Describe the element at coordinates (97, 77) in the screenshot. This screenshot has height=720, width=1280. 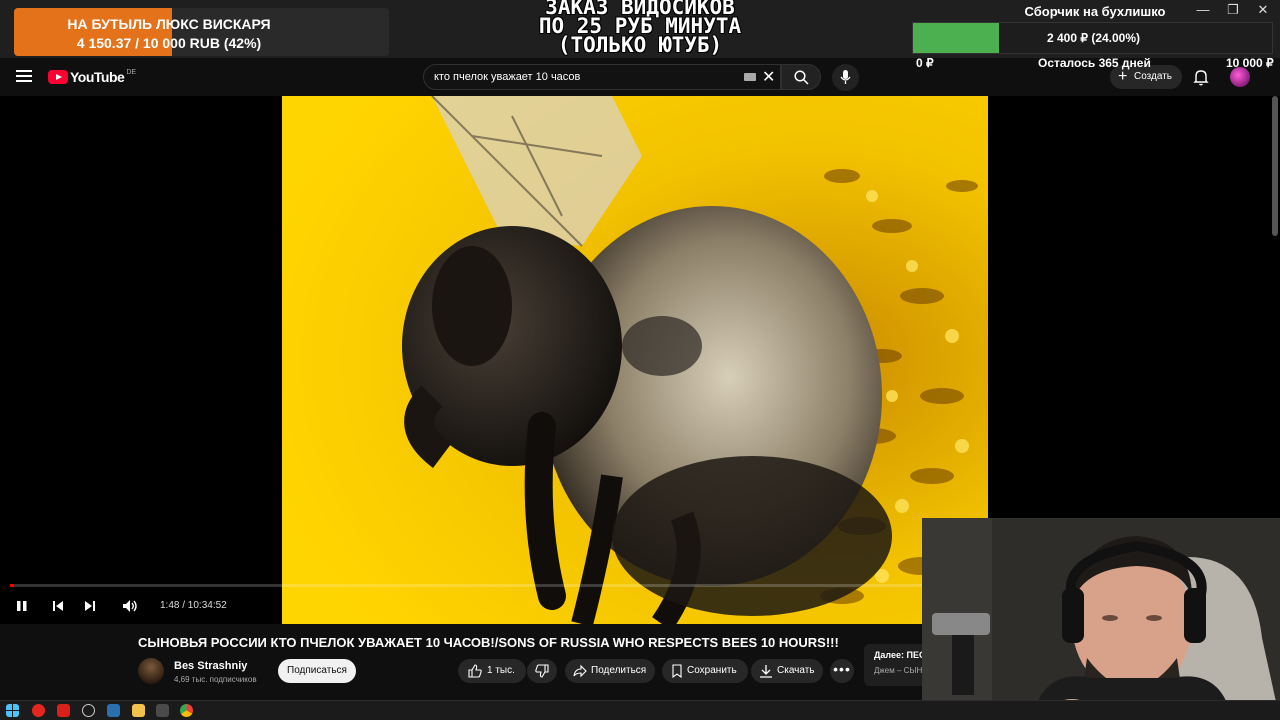
I see `logo-text: YouTube` at that location.